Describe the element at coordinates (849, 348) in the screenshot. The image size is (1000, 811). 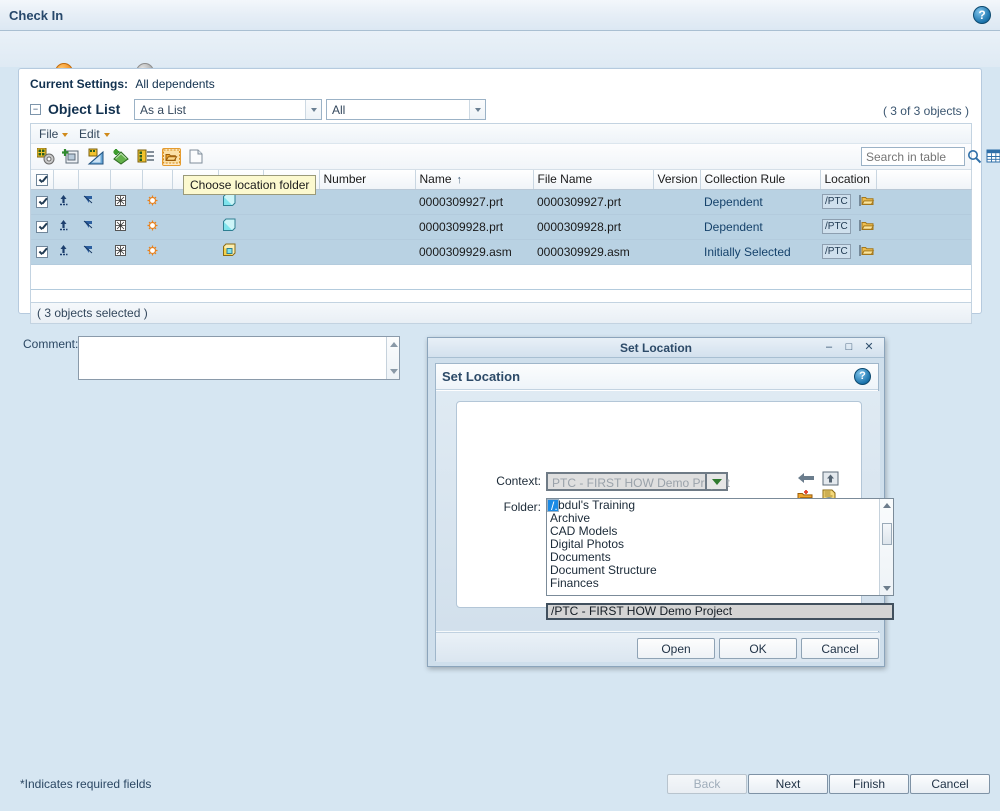
I see `maximize-icon: □` at that location.